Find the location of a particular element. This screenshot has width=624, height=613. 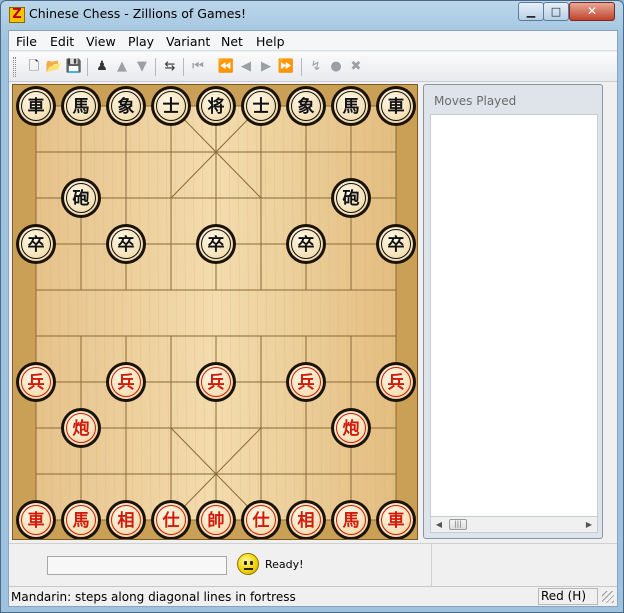

resize-grip-icon is located at coordinates (608, 597).